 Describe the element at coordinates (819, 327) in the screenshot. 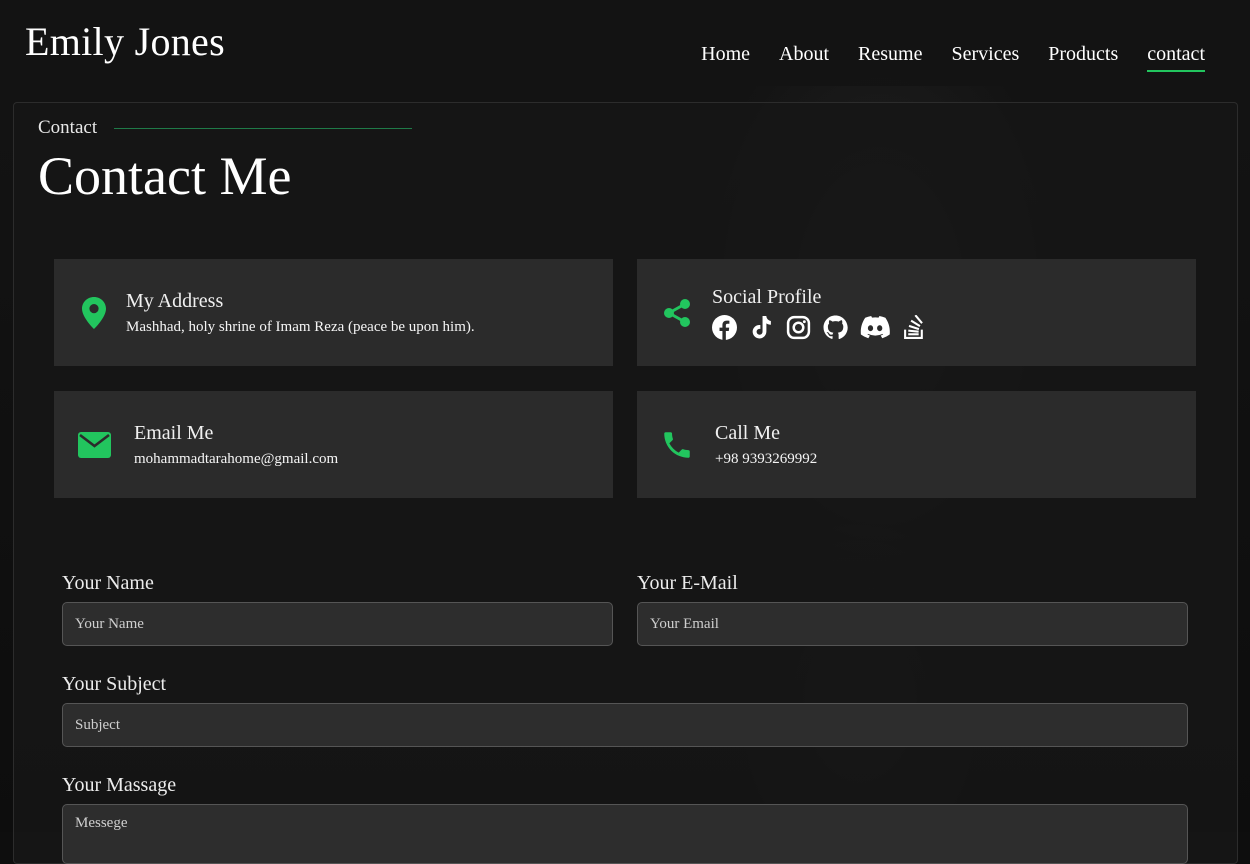

I see `social-links` at that location.